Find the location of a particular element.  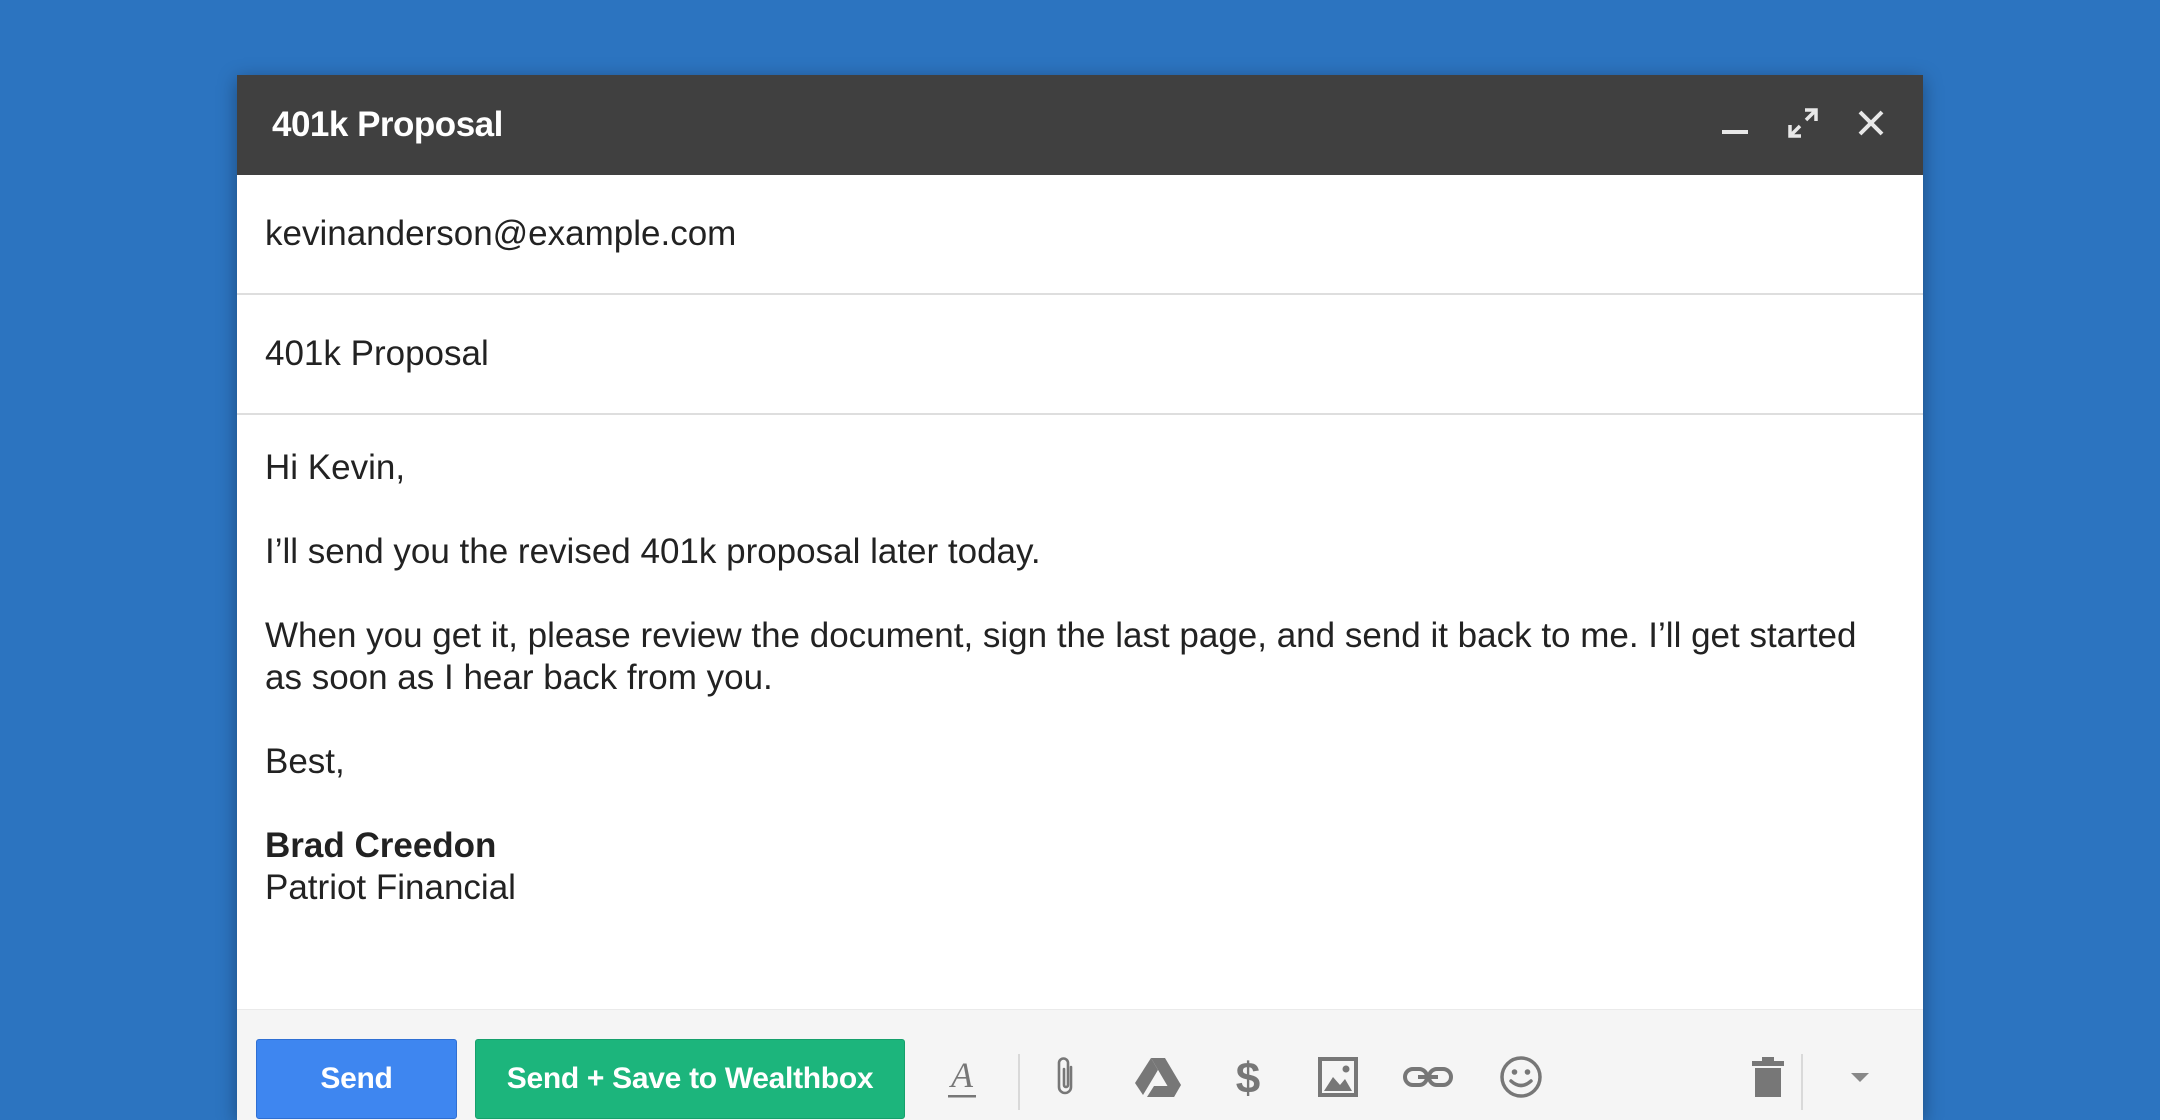

body-greeting: Hi Kevin, is located at coordinates (335, 467).